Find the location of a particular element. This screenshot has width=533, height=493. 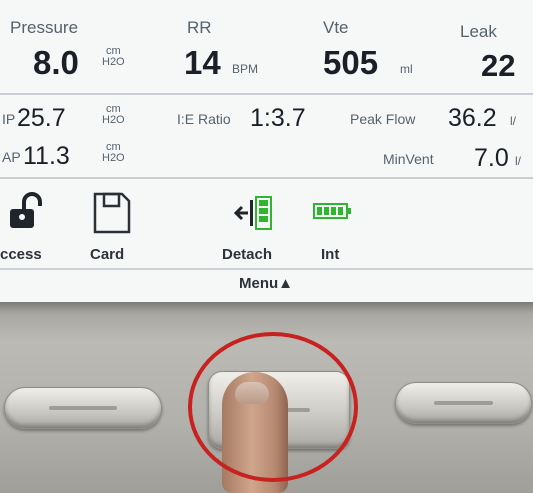

detach-button is located at coordinates (253, 215).